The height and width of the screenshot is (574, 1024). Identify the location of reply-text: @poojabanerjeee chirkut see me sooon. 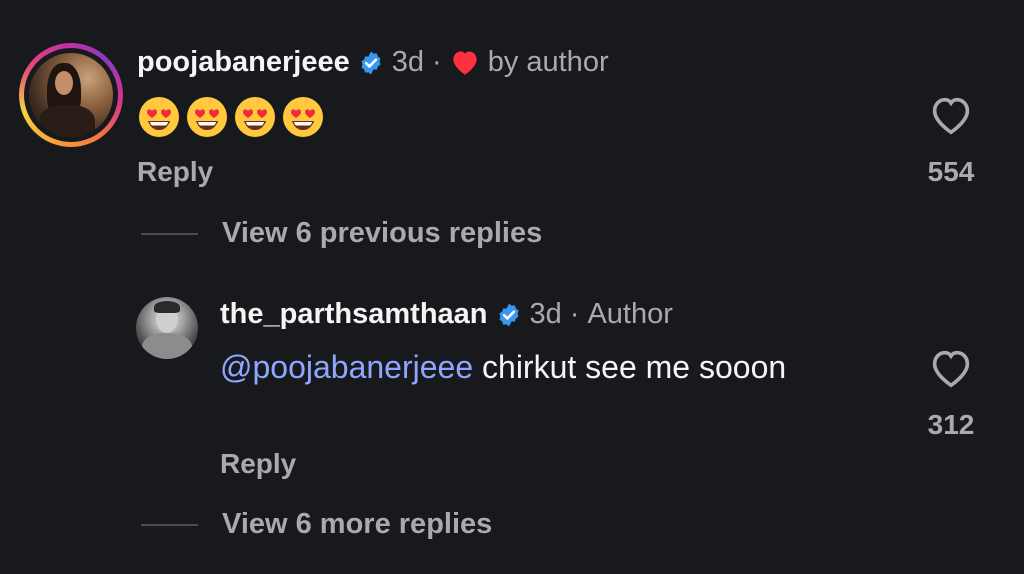
(520, 367).